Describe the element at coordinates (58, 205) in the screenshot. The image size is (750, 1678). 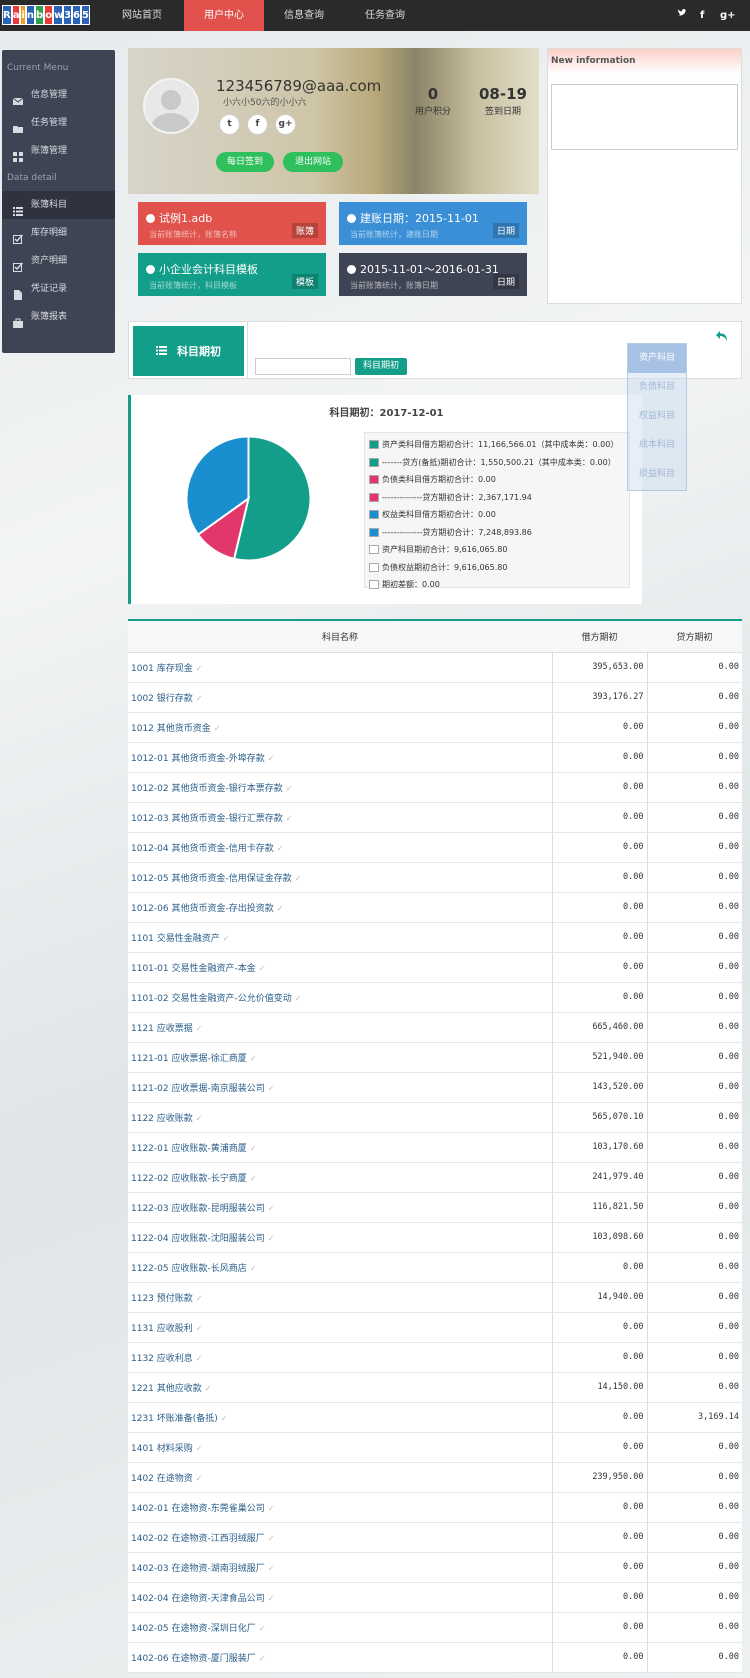
I see `sidebar-item-book-subjects: 账簿科目` at that location.